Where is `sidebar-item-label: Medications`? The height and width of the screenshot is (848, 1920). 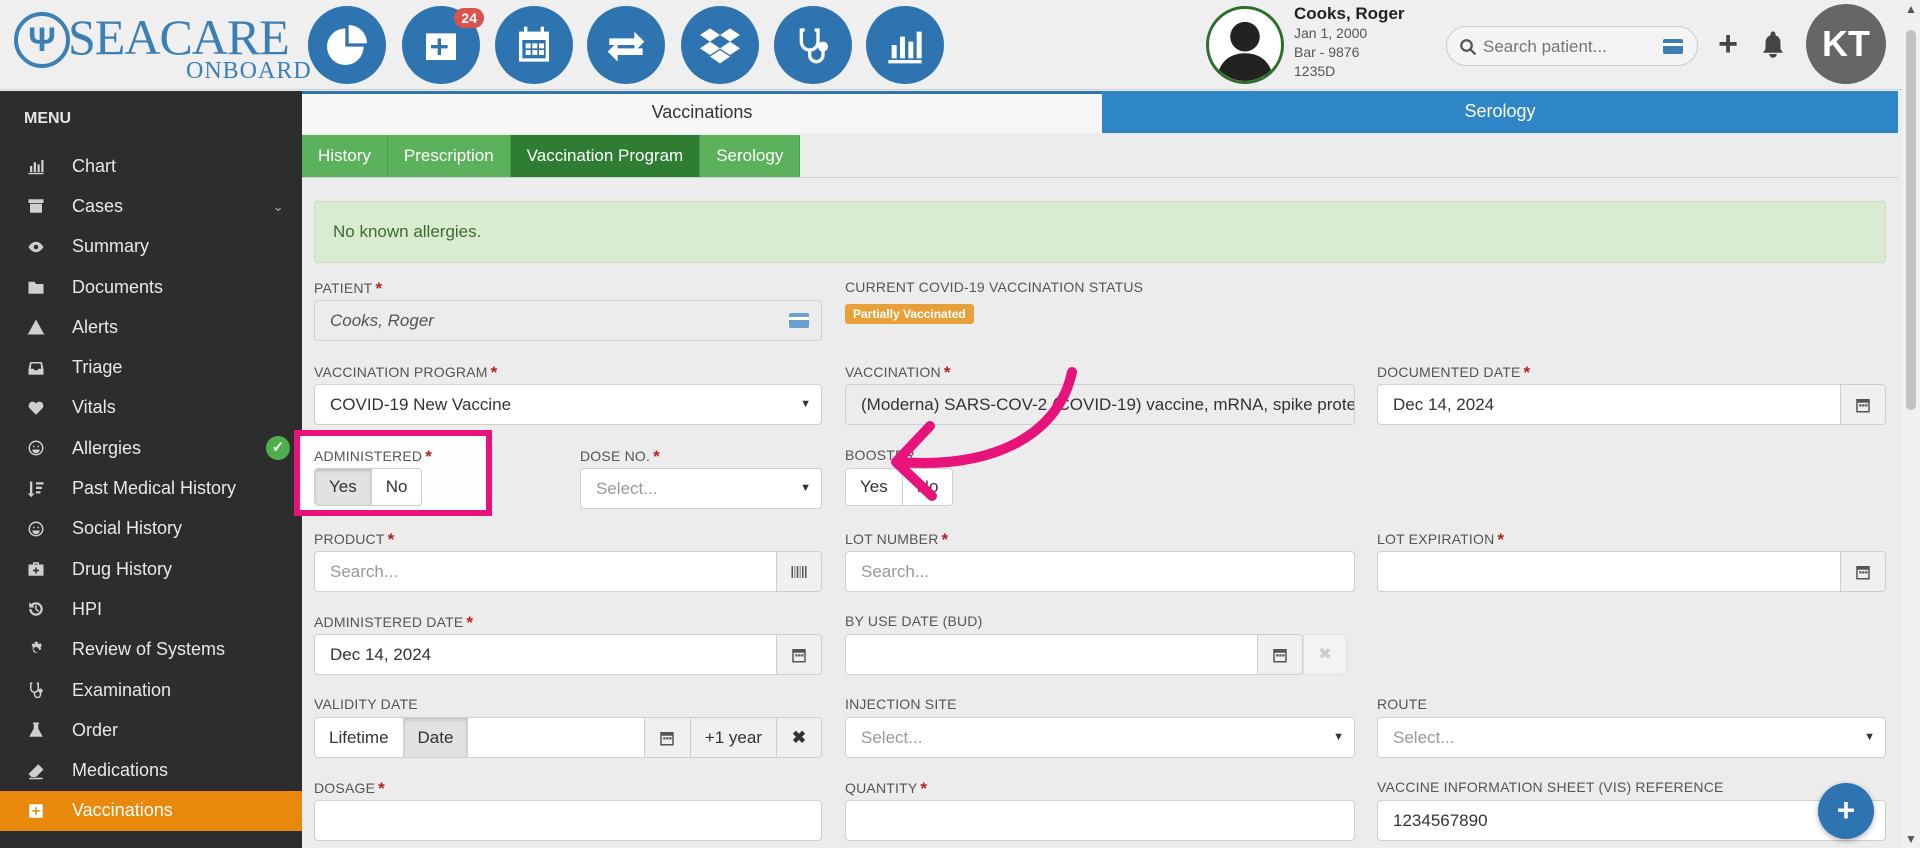
sidebar-item-label: Medications is located at coordinates (120, 770).